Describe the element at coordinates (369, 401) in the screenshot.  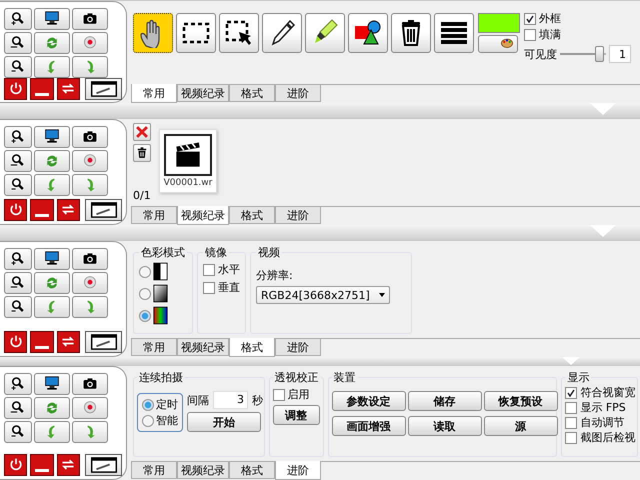
I see `device-button: 参数设定` at that location.